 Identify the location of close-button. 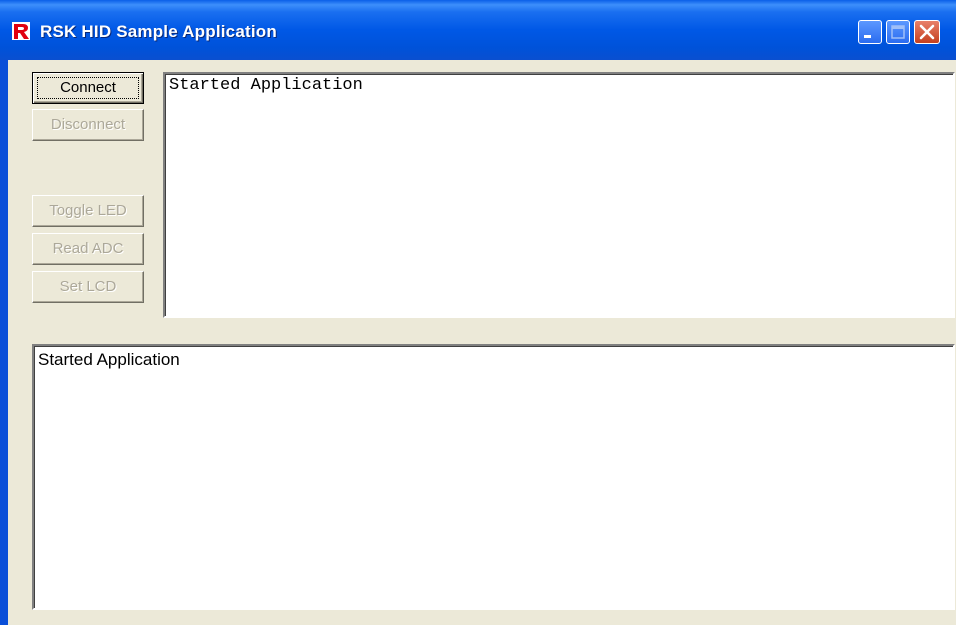
(927, 32).